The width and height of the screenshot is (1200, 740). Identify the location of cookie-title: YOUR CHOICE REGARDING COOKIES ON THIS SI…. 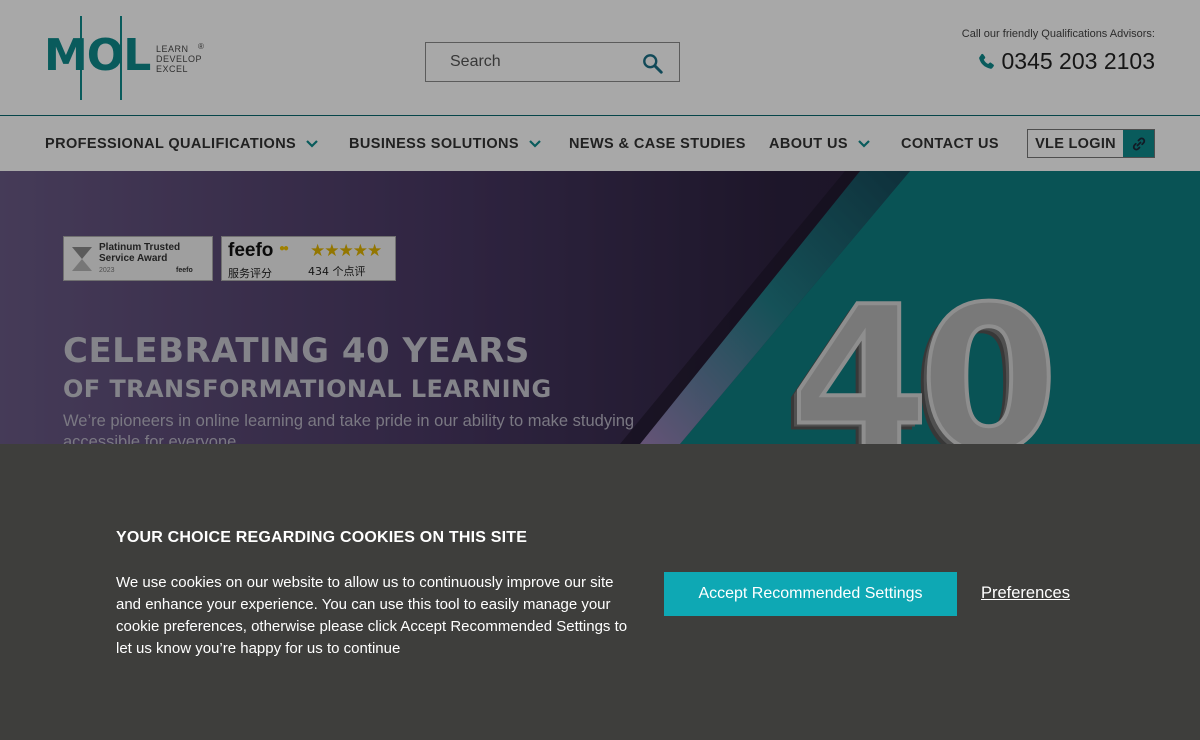
(322, 537).